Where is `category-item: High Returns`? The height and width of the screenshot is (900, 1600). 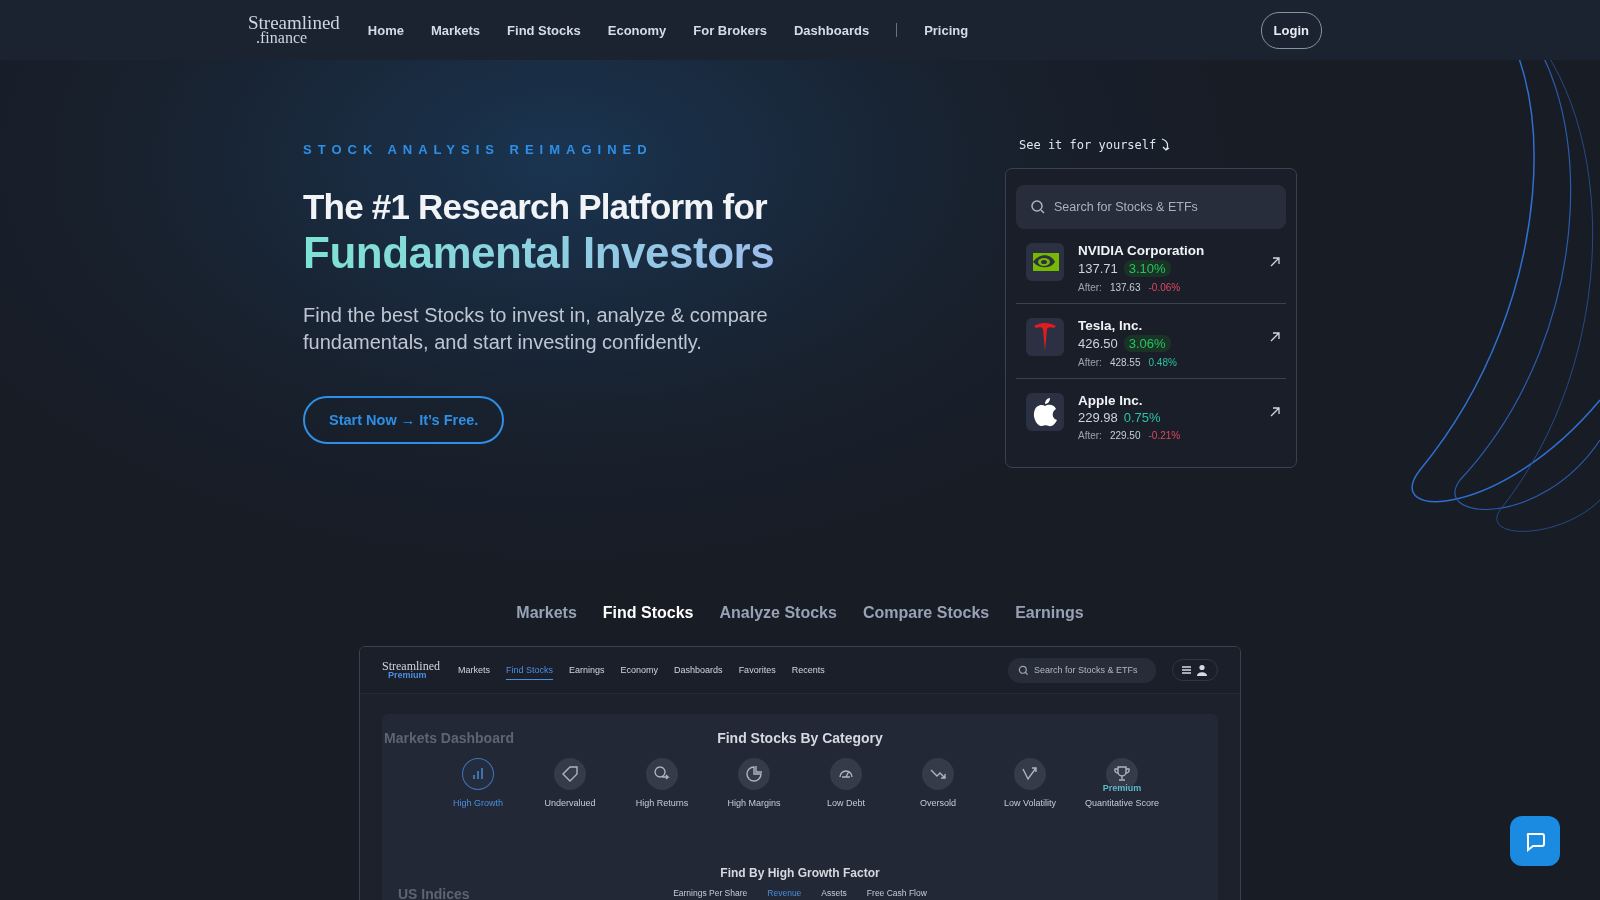 category-item: High Returns is located at coordinates (662, 783).